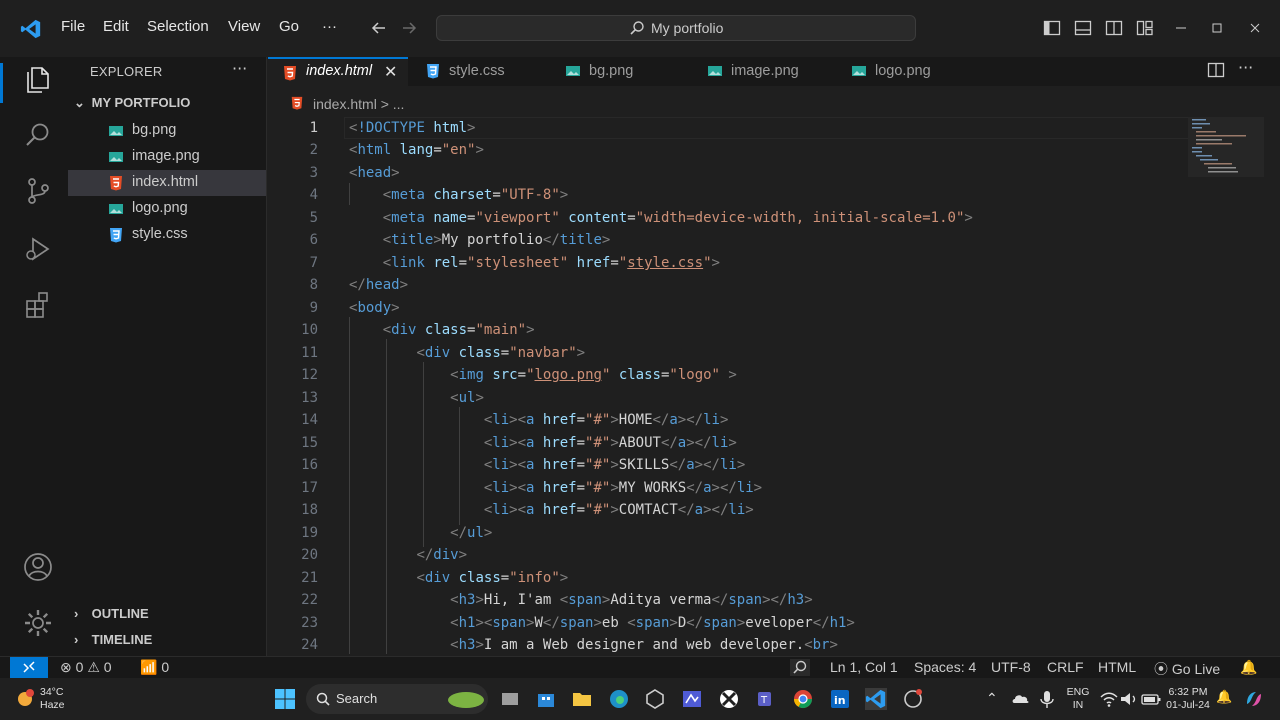 The width and height of the screenshot is (1280, 720). What do you see at coordinates (1065, 667) in the screenshot?
I see `end-of-line: CRLF` at bounding box center [1065, 667].